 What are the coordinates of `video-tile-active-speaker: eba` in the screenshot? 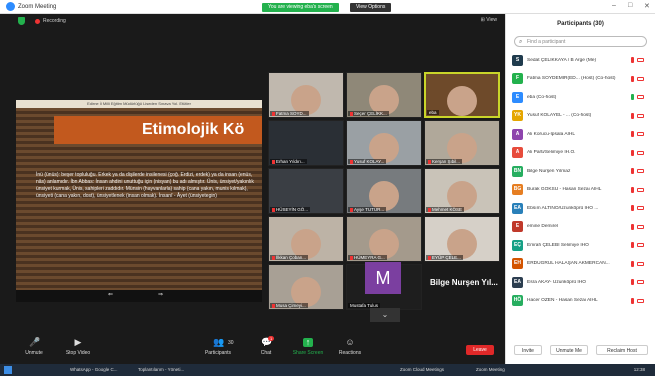 It's located at (462, 95).